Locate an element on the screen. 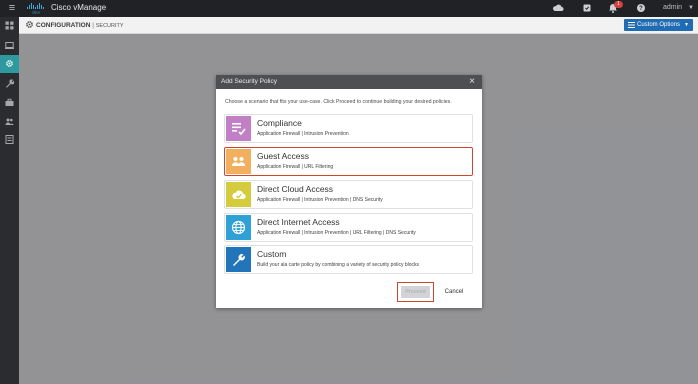 This screenshot has width=698, height=384. svg-text: cisco is located at coordinates (36, 13).